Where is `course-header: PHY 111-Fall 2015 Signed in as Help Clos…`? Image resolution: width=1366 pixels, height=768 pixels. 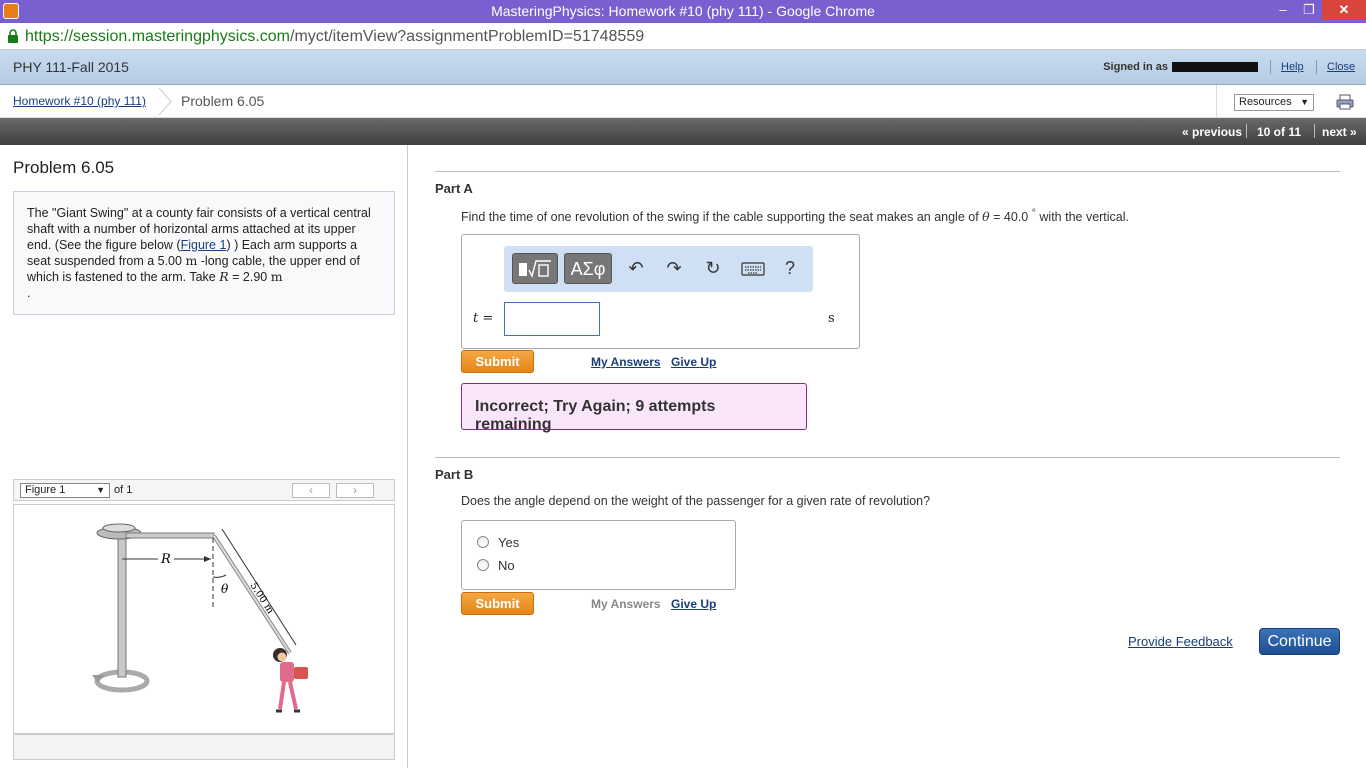 course-header: PHY 111-Fall 2015 Signed in as Help Clos… is located at coordinates (683, 67).